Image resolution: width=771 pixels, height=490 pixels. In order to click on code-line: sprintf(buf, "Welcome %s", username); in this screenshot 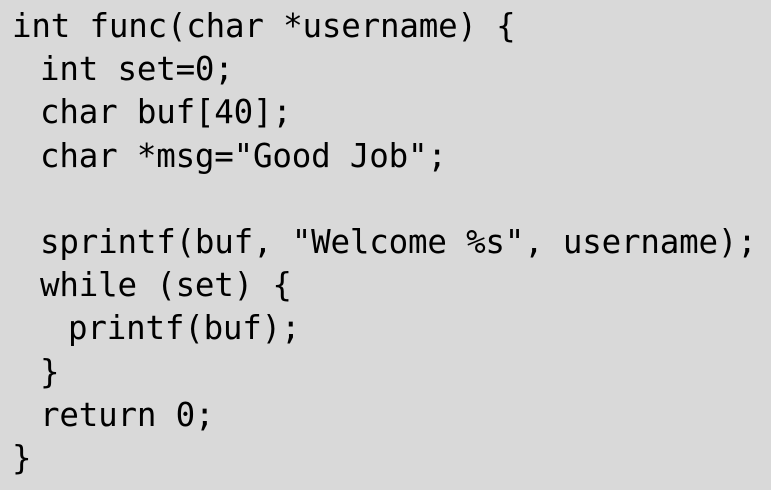, I will do `click(398, 241)`.